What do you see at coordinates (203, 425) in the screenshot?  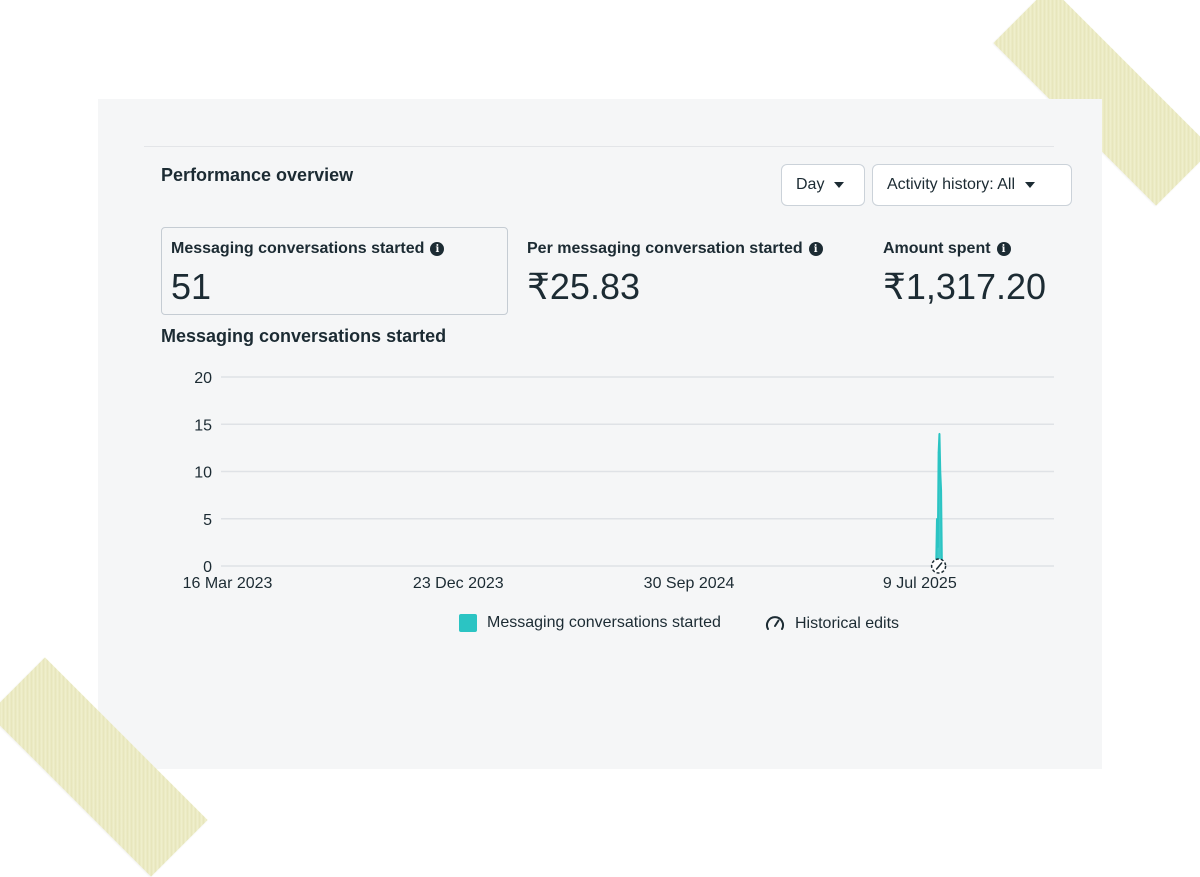 I see `y-tick-label: 15` at bounding box center [203, 425].